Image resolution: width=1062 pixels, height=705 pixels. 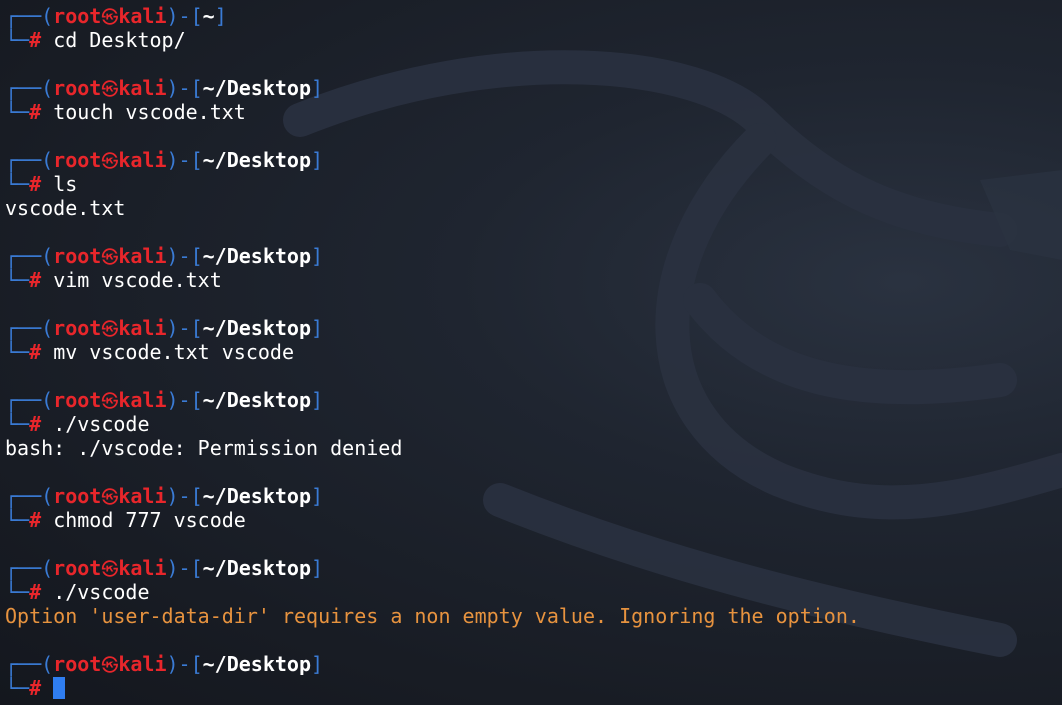 What do you see at coordinates (137, 280) in the screenshot?
I see `command-text: vim vscode.txt` at bounding box center [137, 280].